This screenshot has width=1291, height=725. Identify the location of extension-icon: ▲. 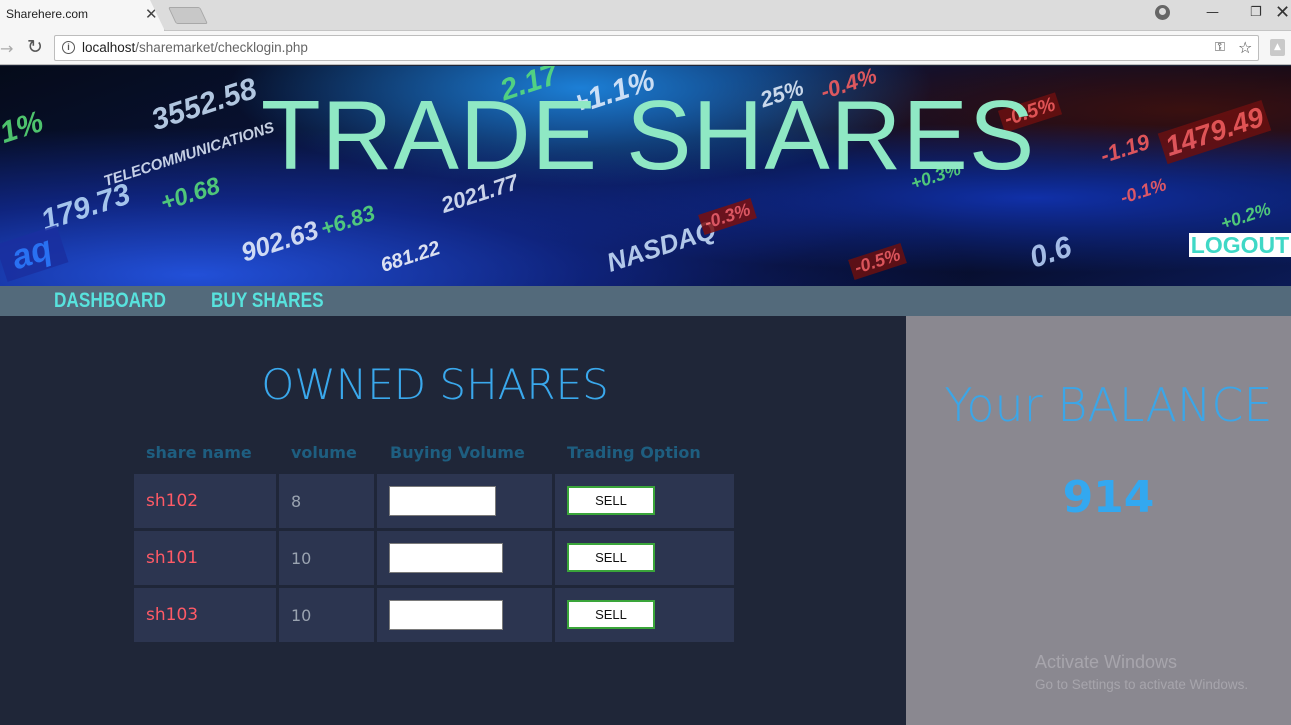
(1277, 47).